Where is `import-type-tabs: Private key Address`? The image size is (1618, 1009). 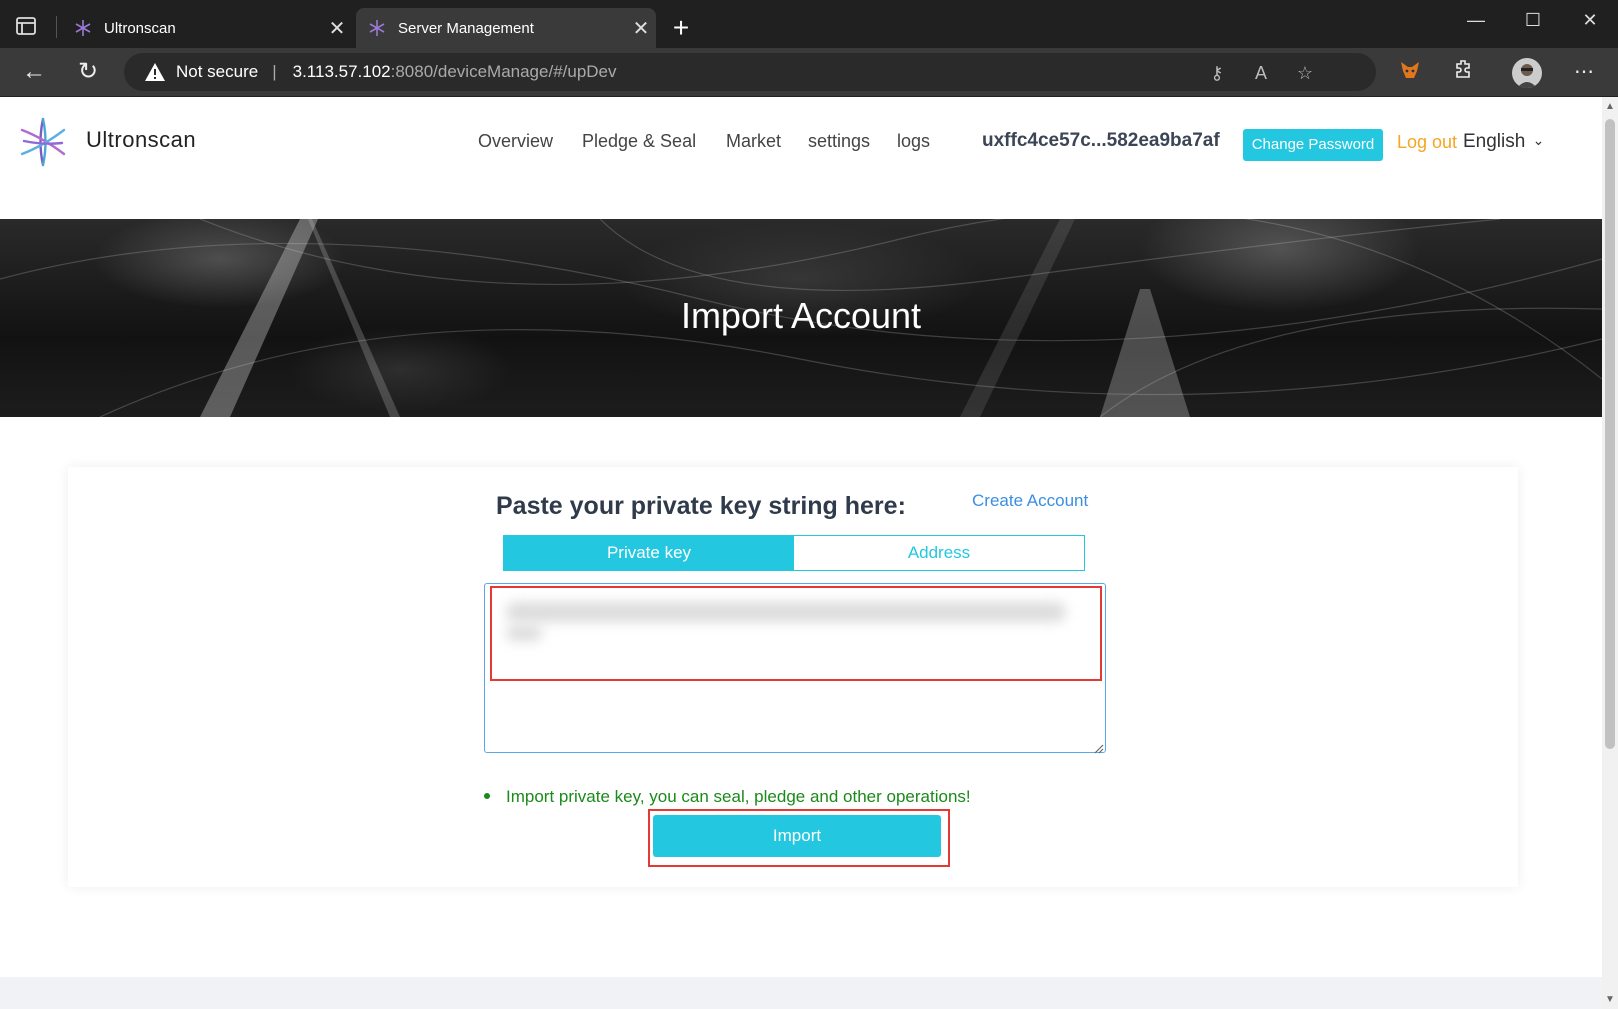 import-type-tabs: Private key Address is located at coordinates (794, 553).